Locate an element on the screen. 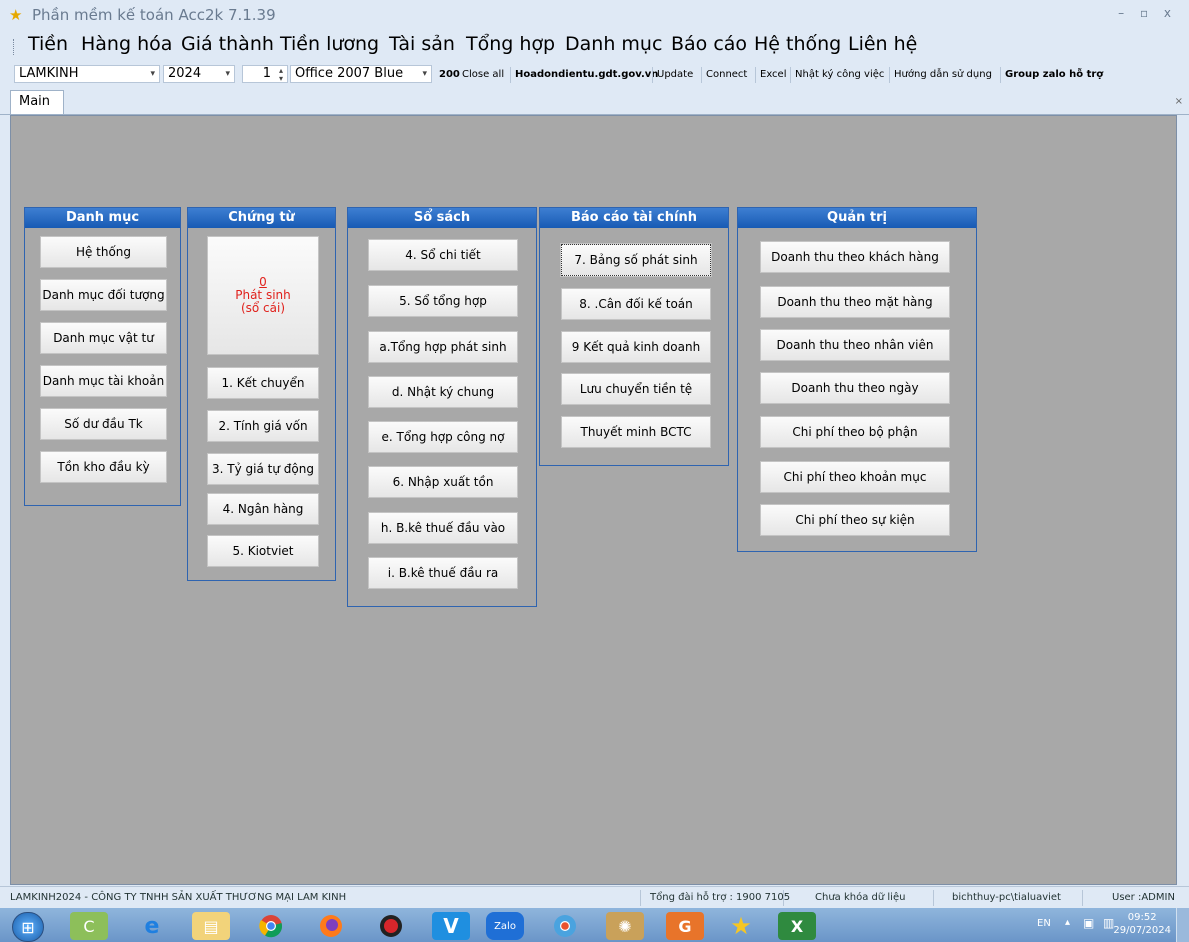 This screenshot has height=942, width=1189. so-tong-hop-button: 5. Sổ tổng hợp is located at coordinates (443, 301).